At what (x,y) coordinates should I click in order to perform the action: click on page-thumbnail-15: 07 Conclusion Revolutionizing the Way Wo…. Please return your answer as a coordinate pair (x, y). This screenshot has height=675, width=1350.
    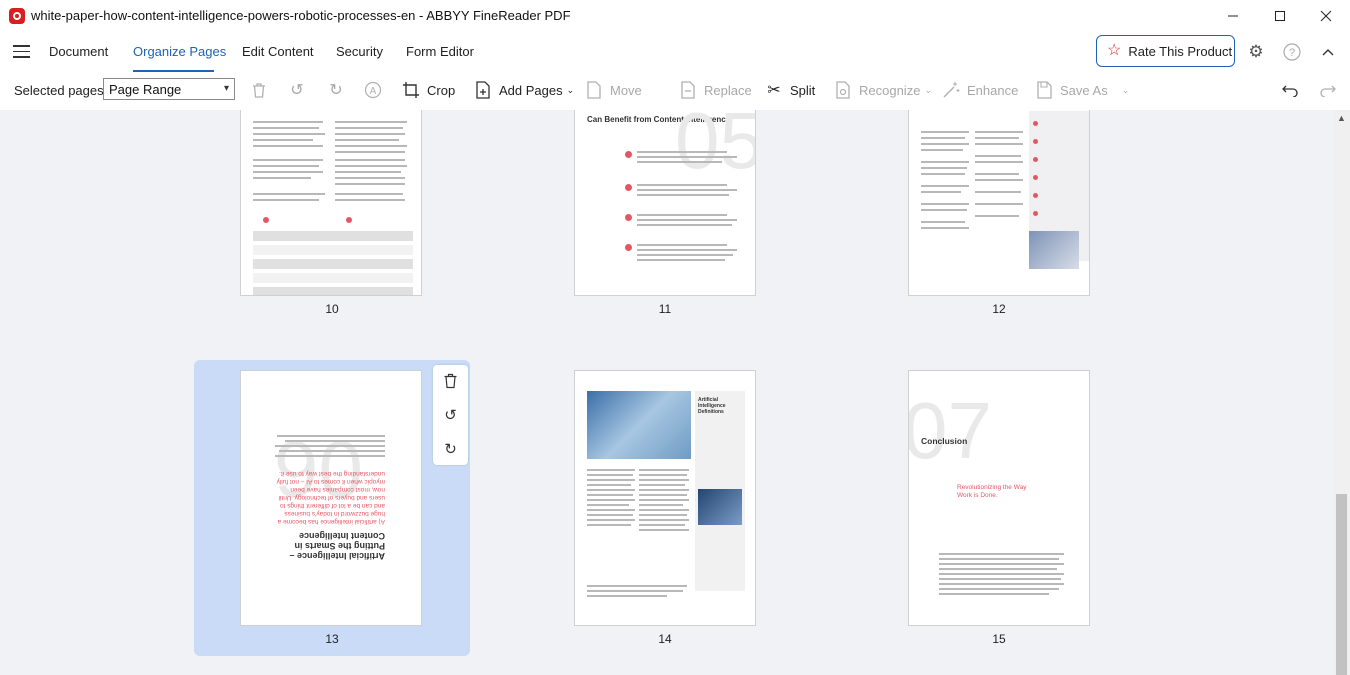
    Looking at the image, I should click on (999, 498).